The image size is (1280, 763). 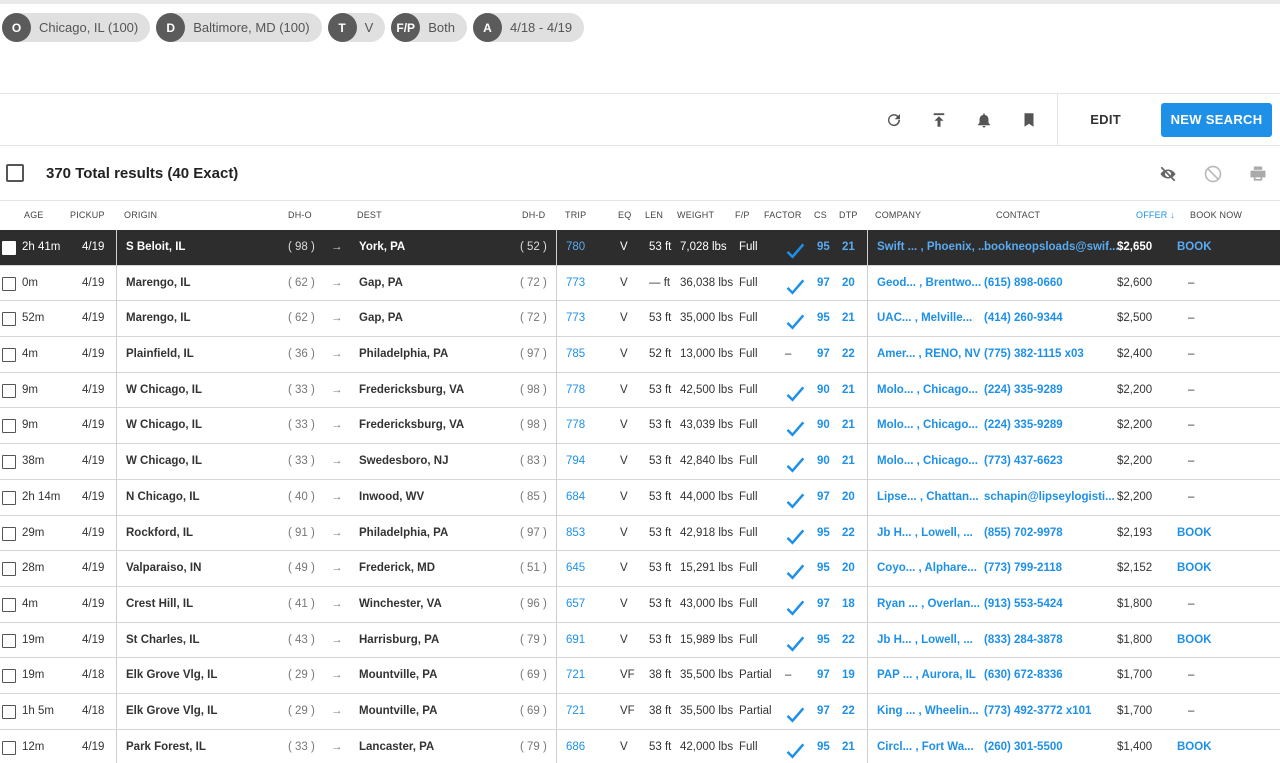 I want to click on cell-contact: (224) 335-9289, so click(x=1023, y=390).